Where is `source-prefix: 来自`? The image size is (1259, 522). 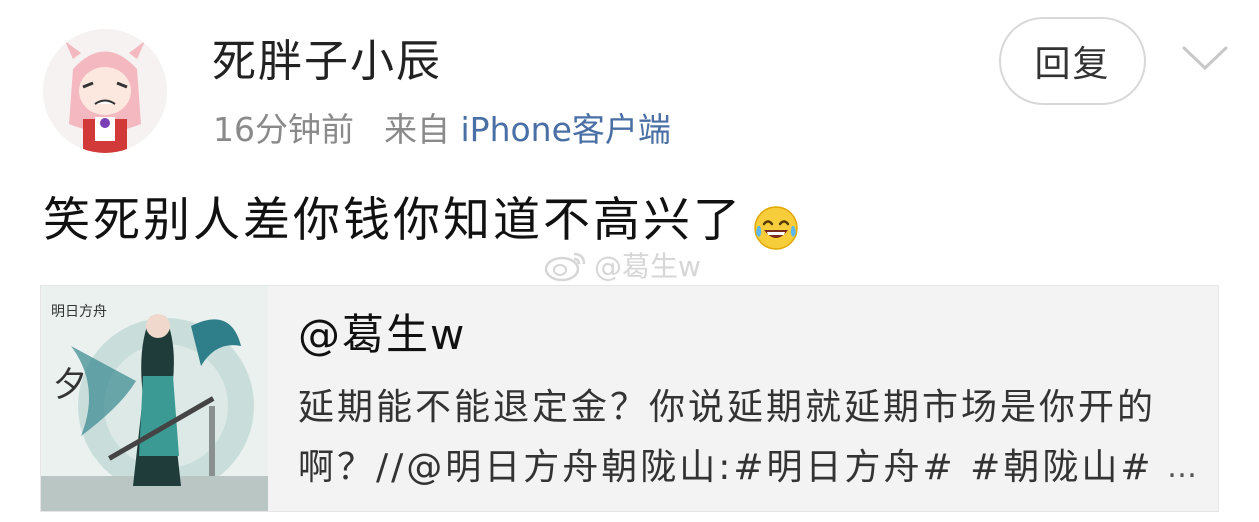
source-prefix: 来自 is located at coordinates (417, 129).